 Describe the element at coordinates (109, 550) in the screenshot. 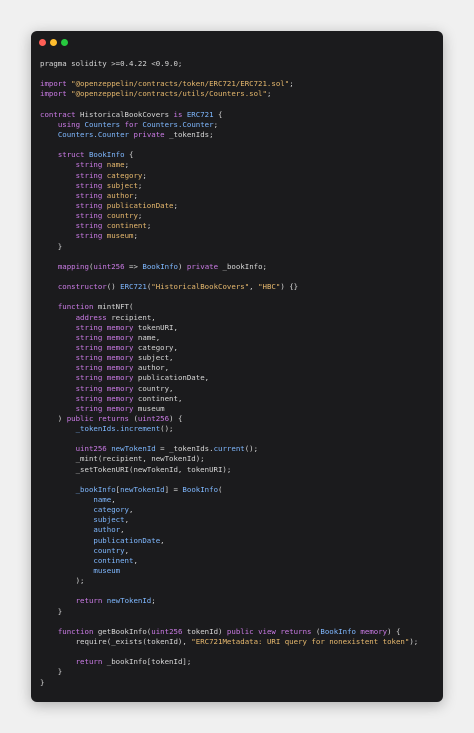

I see `code-token: country` at that location.